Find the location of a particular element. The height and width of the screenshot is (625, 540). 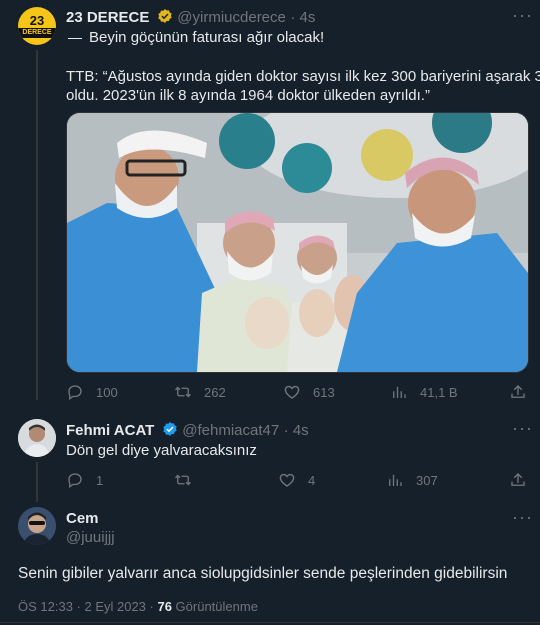

avatar: 23 DERECE is located at coordinates (37, 26).